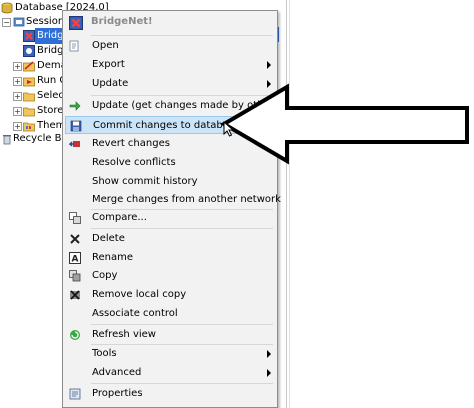  What do you see at coordinates (229, 129) in the screenshot?
I see `mouse-cursor-icon` at bounding box center [229, 129].